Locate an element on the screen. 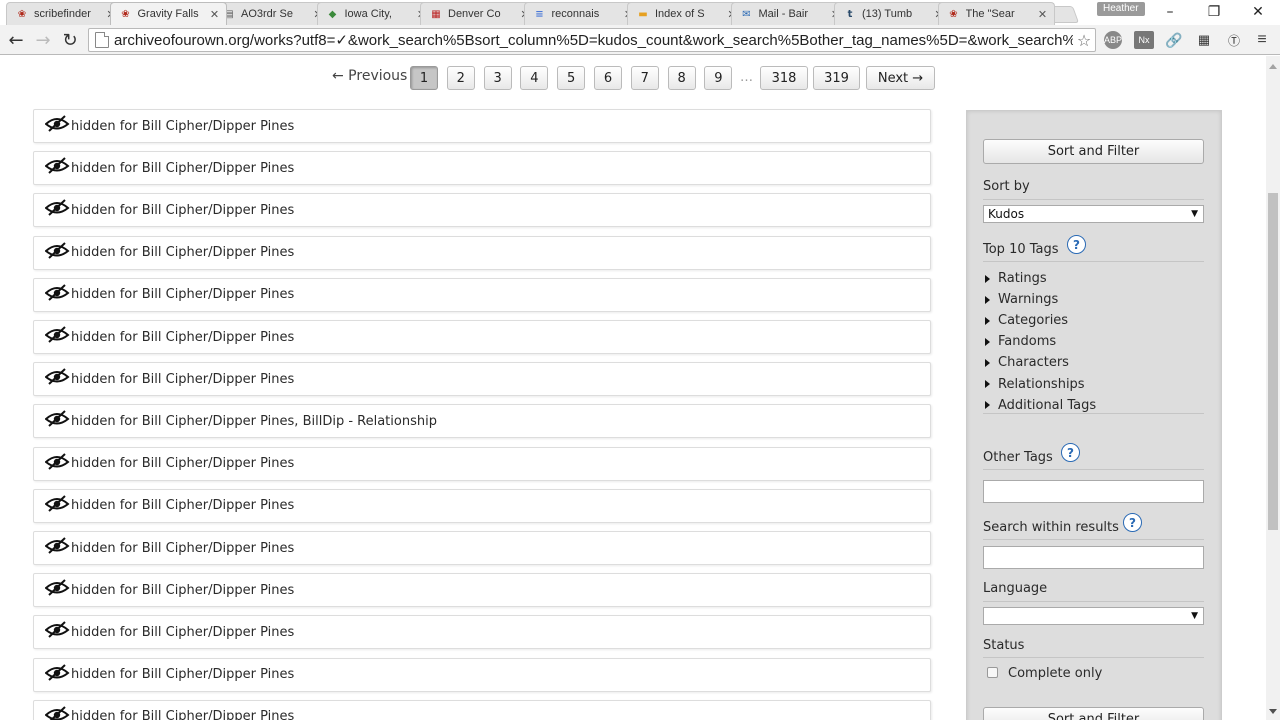 The width and height of the screenshot is (1280, 720). close-window-icon: ✕ is located at coordinates (1258, 12).